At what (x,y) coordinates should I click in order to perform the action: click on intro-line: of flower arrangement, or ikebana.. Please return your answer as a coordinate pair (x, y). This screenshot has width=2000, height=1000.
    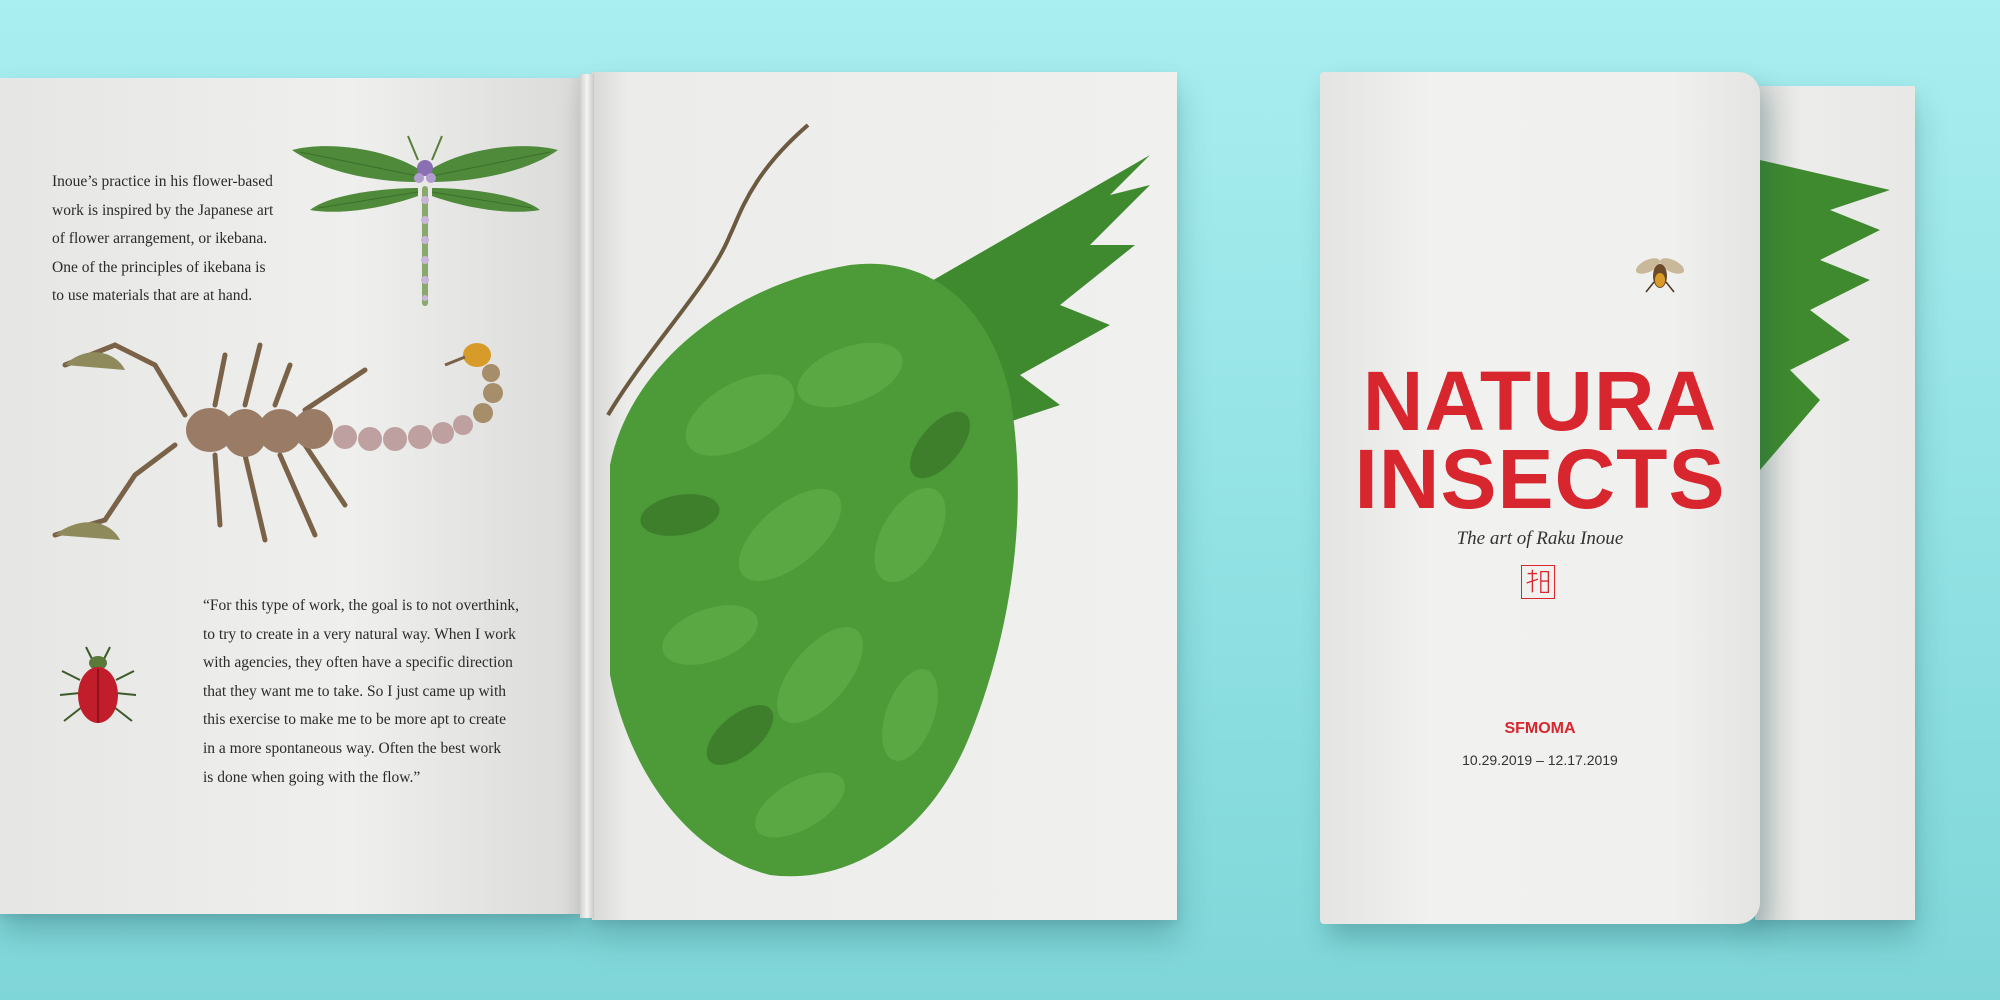
    Looking at the image, I should click on (160, 239).